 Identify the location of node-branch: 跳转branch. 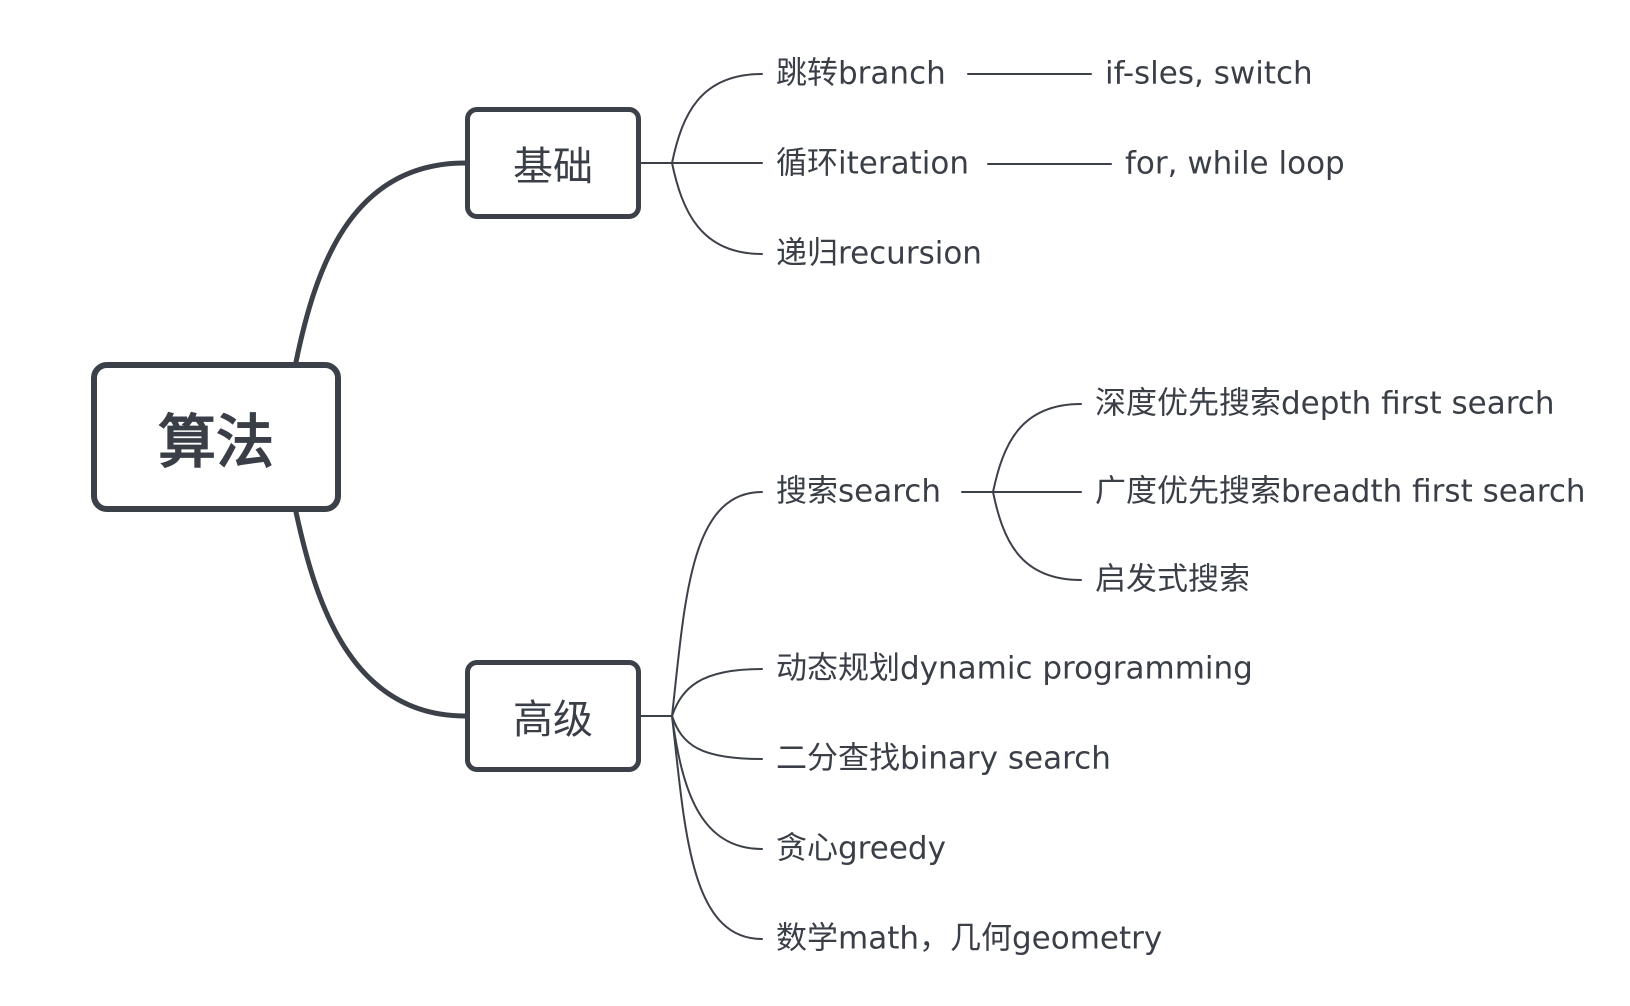
(861, 73).